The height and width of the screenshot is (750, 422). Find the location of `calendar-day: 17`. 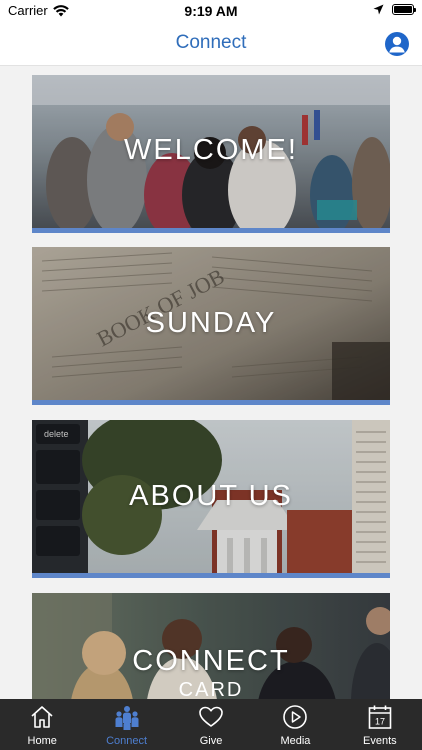

calendar-day: 17 is located at coordinates (380, 722).